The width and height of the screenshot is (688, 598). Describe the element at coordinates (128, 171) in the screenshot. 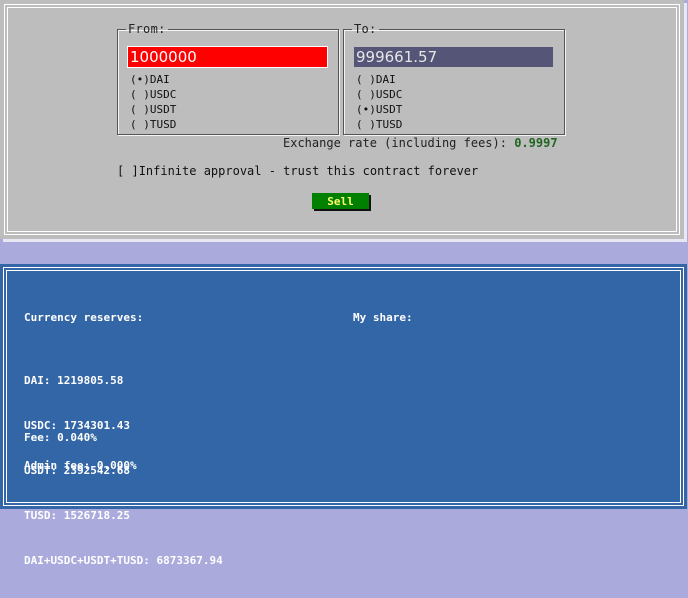

I see `checkbox-box: [ ]` at that location.